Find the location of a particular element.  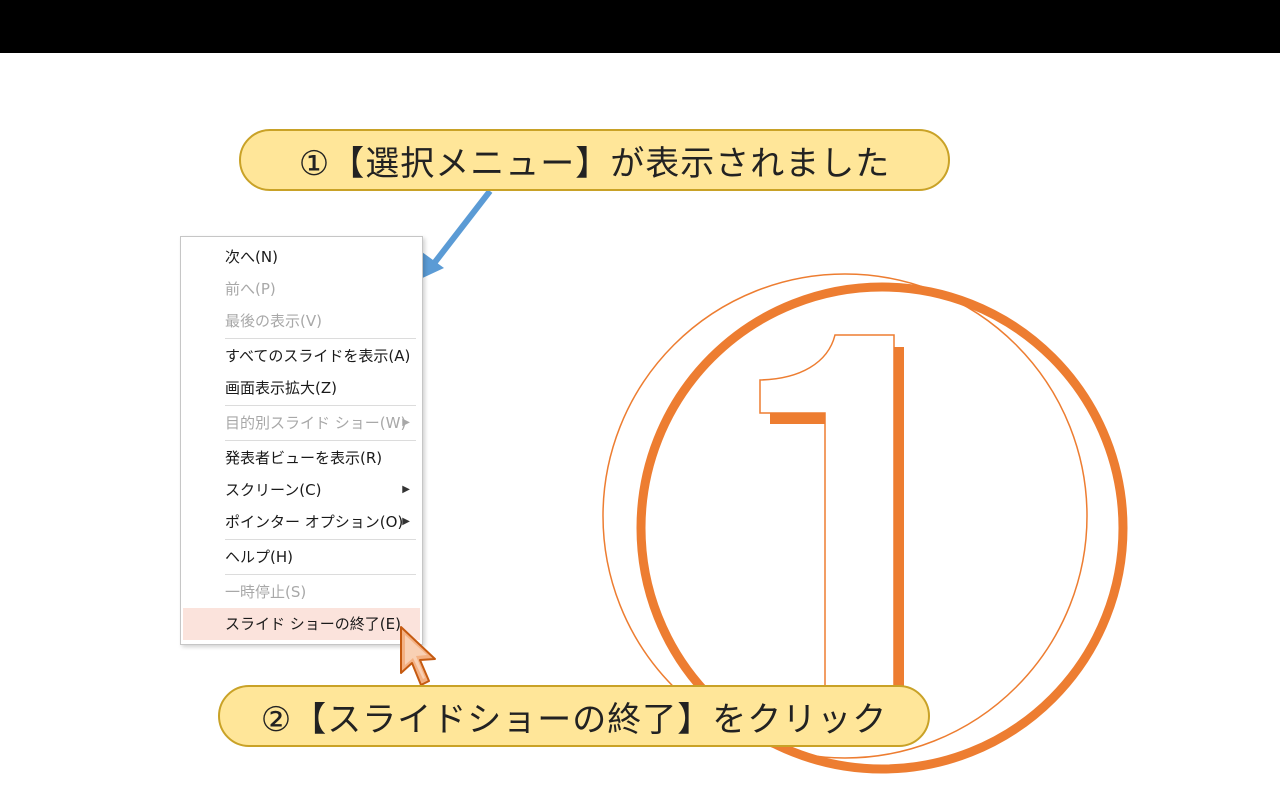

menu-item-pause: 一時停止(S) is located at coordinates (266, 592).